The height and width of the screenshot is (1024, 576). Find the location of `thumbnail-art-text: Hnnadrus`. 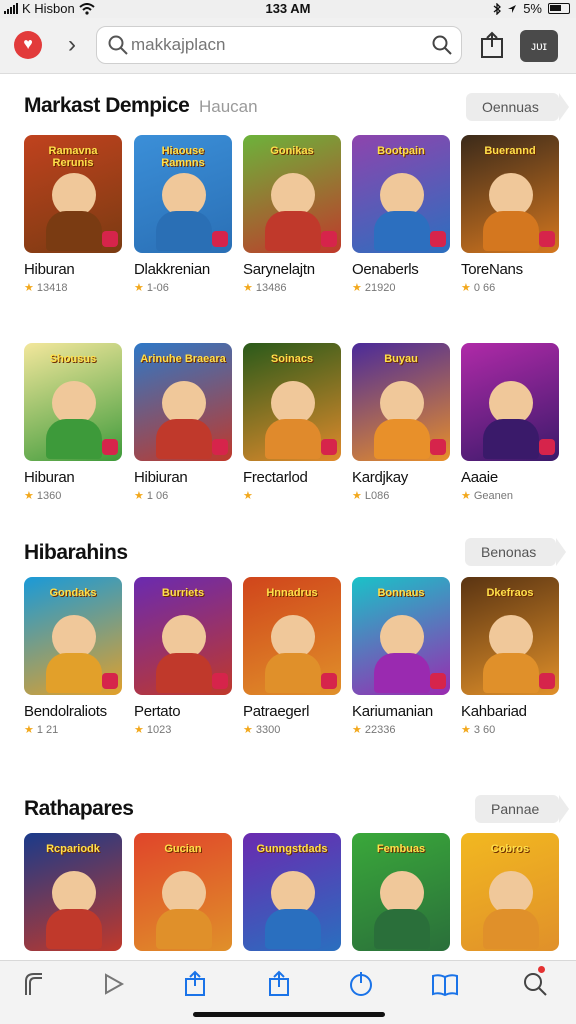

thumbnail-art-text: Hnnadrus is located at coordinates (292, 593).